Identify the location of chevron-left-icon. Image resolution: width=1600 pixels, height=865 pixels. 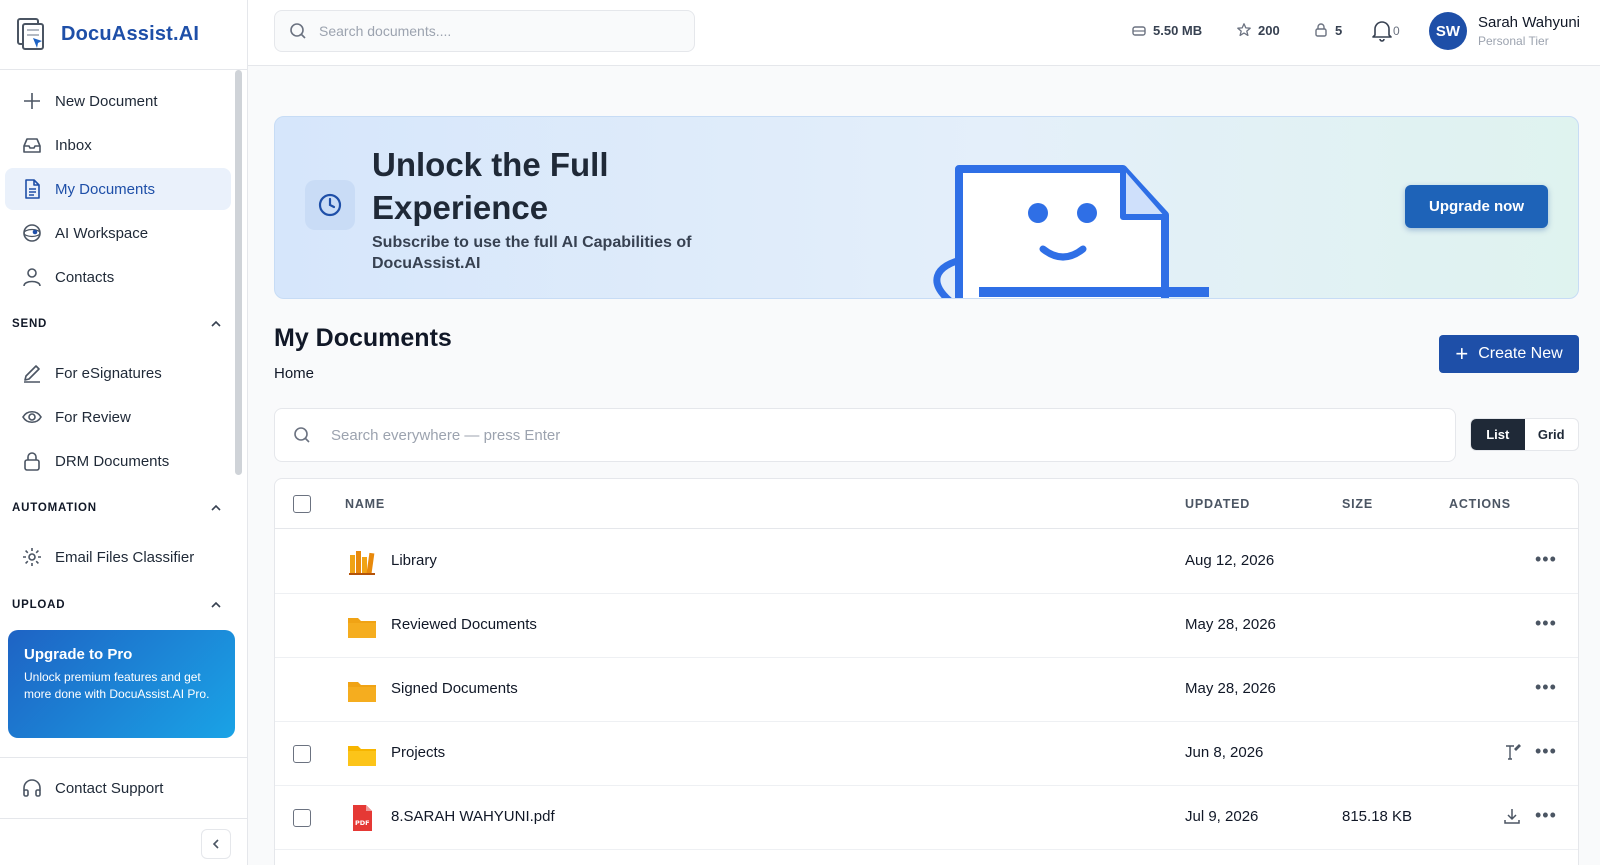
(215, 844).